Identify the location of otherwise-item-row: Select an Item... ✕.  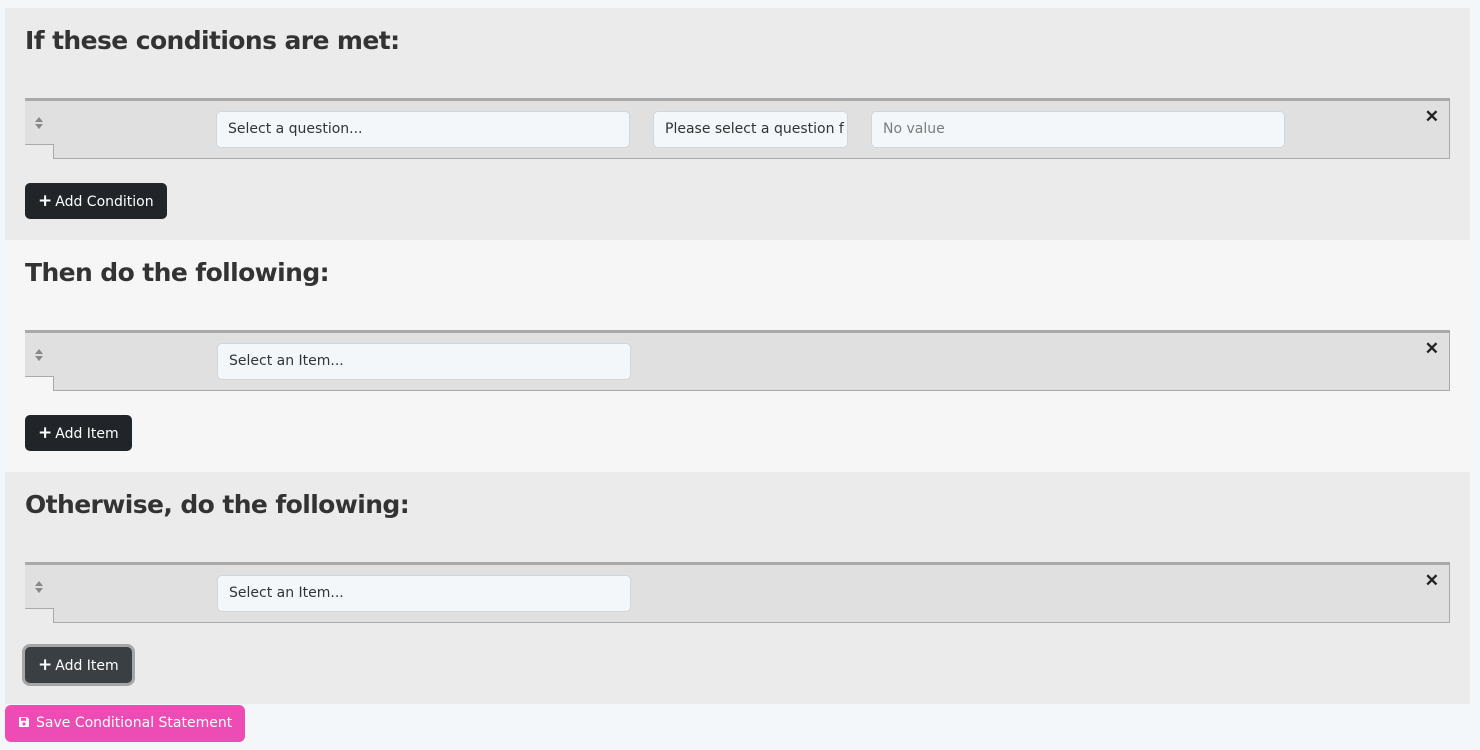
(737, 592).